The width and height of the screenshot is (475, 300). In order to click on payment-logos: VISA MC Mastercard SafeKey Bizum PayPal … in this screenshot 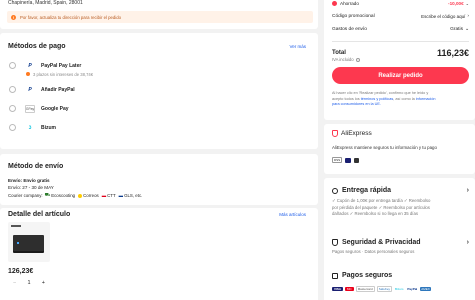, I will do `click(400, 289)`.